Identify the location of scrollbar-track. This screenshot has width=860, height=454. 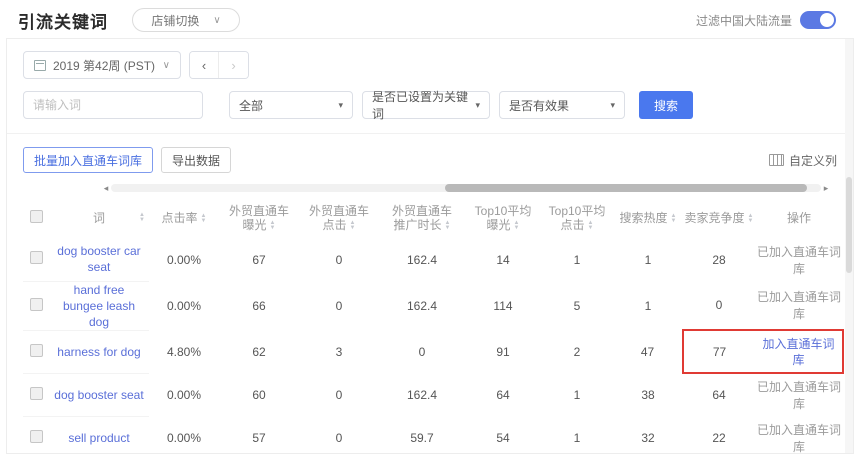
(466, 188).